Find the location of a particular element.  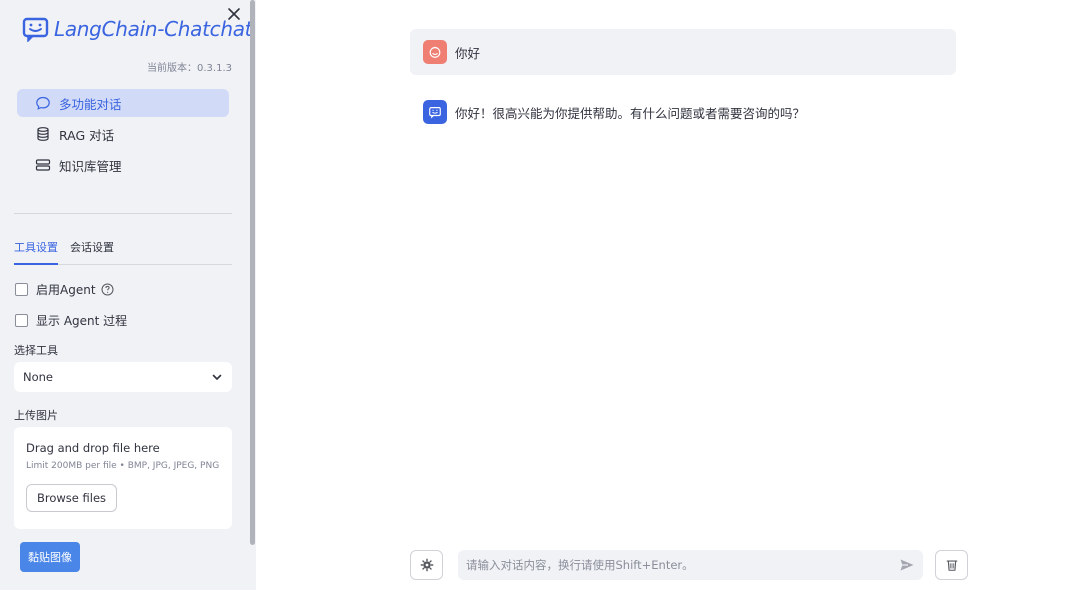

assistant-avatar is located at coordinates (435, 112).